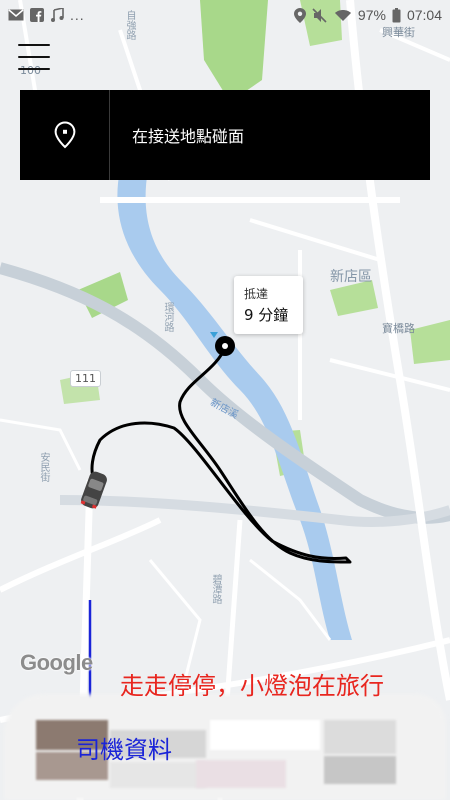 This screenshot has width=450, height=800. What do you see at coordinates (225, 15) in the screenshot?
I see `status-bar: ... 97% 07:04` at bounding box center [225, 15].